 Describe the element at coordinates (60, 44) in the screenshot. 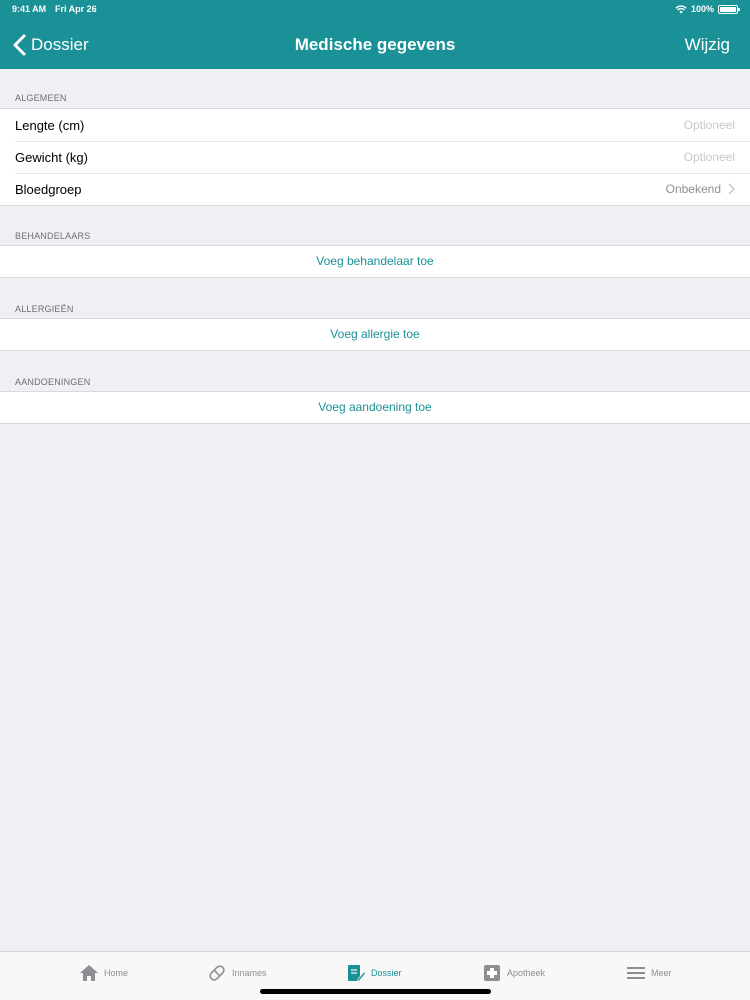

I see `back-button-label: Dossier` at that location.